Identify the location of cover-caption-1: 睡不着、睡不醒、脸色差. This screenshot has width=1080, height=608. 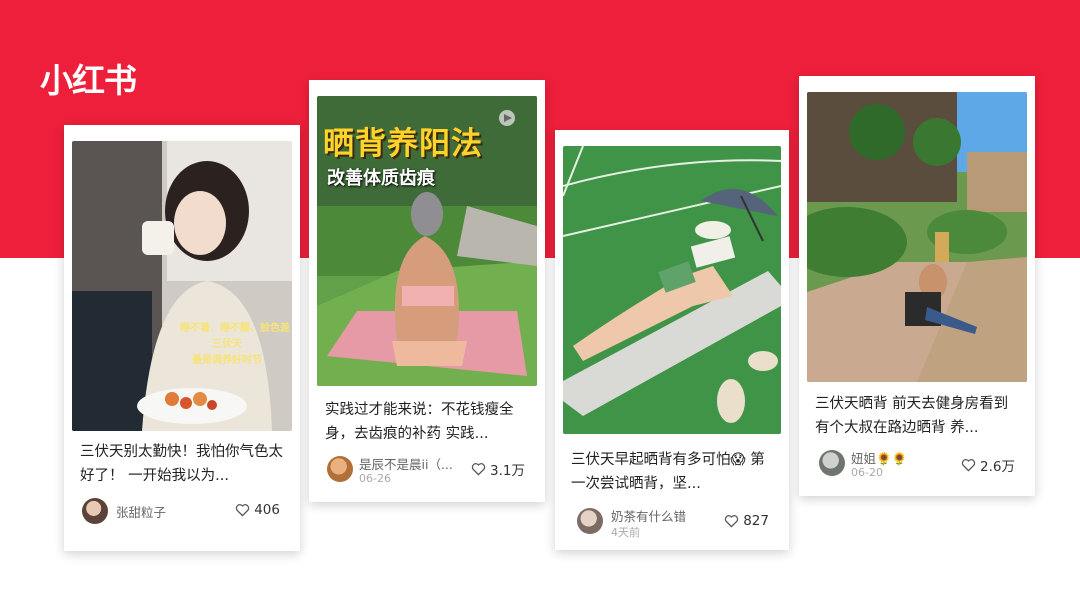
(235, 328).